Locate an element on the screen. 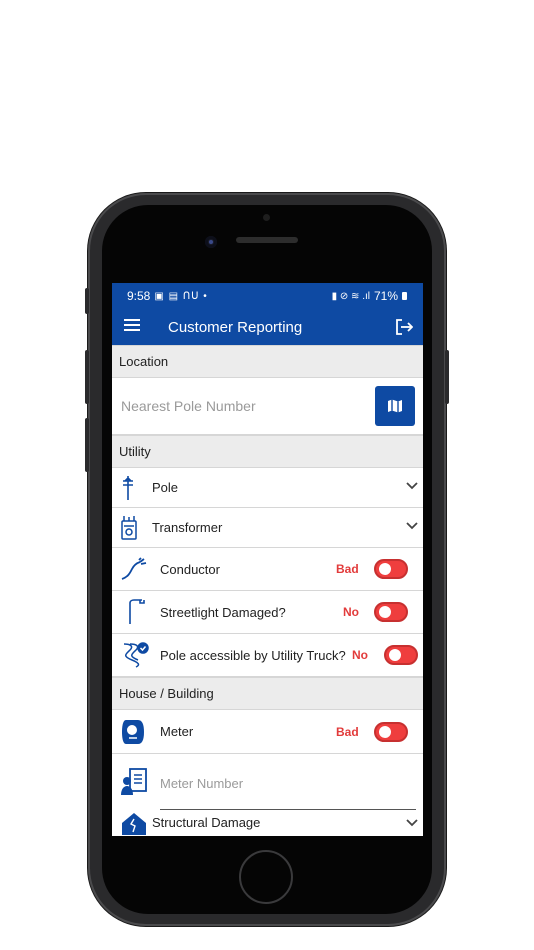 This screenshot has width=534, height=950. conductor-status: Bad is located at coordinates (347, 569).